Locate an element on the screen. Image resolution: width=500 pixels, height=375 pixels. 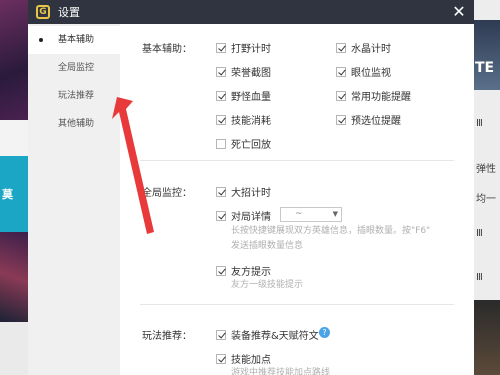
checkbox-label: 眼位监视 is located at coordinates (371, 73).